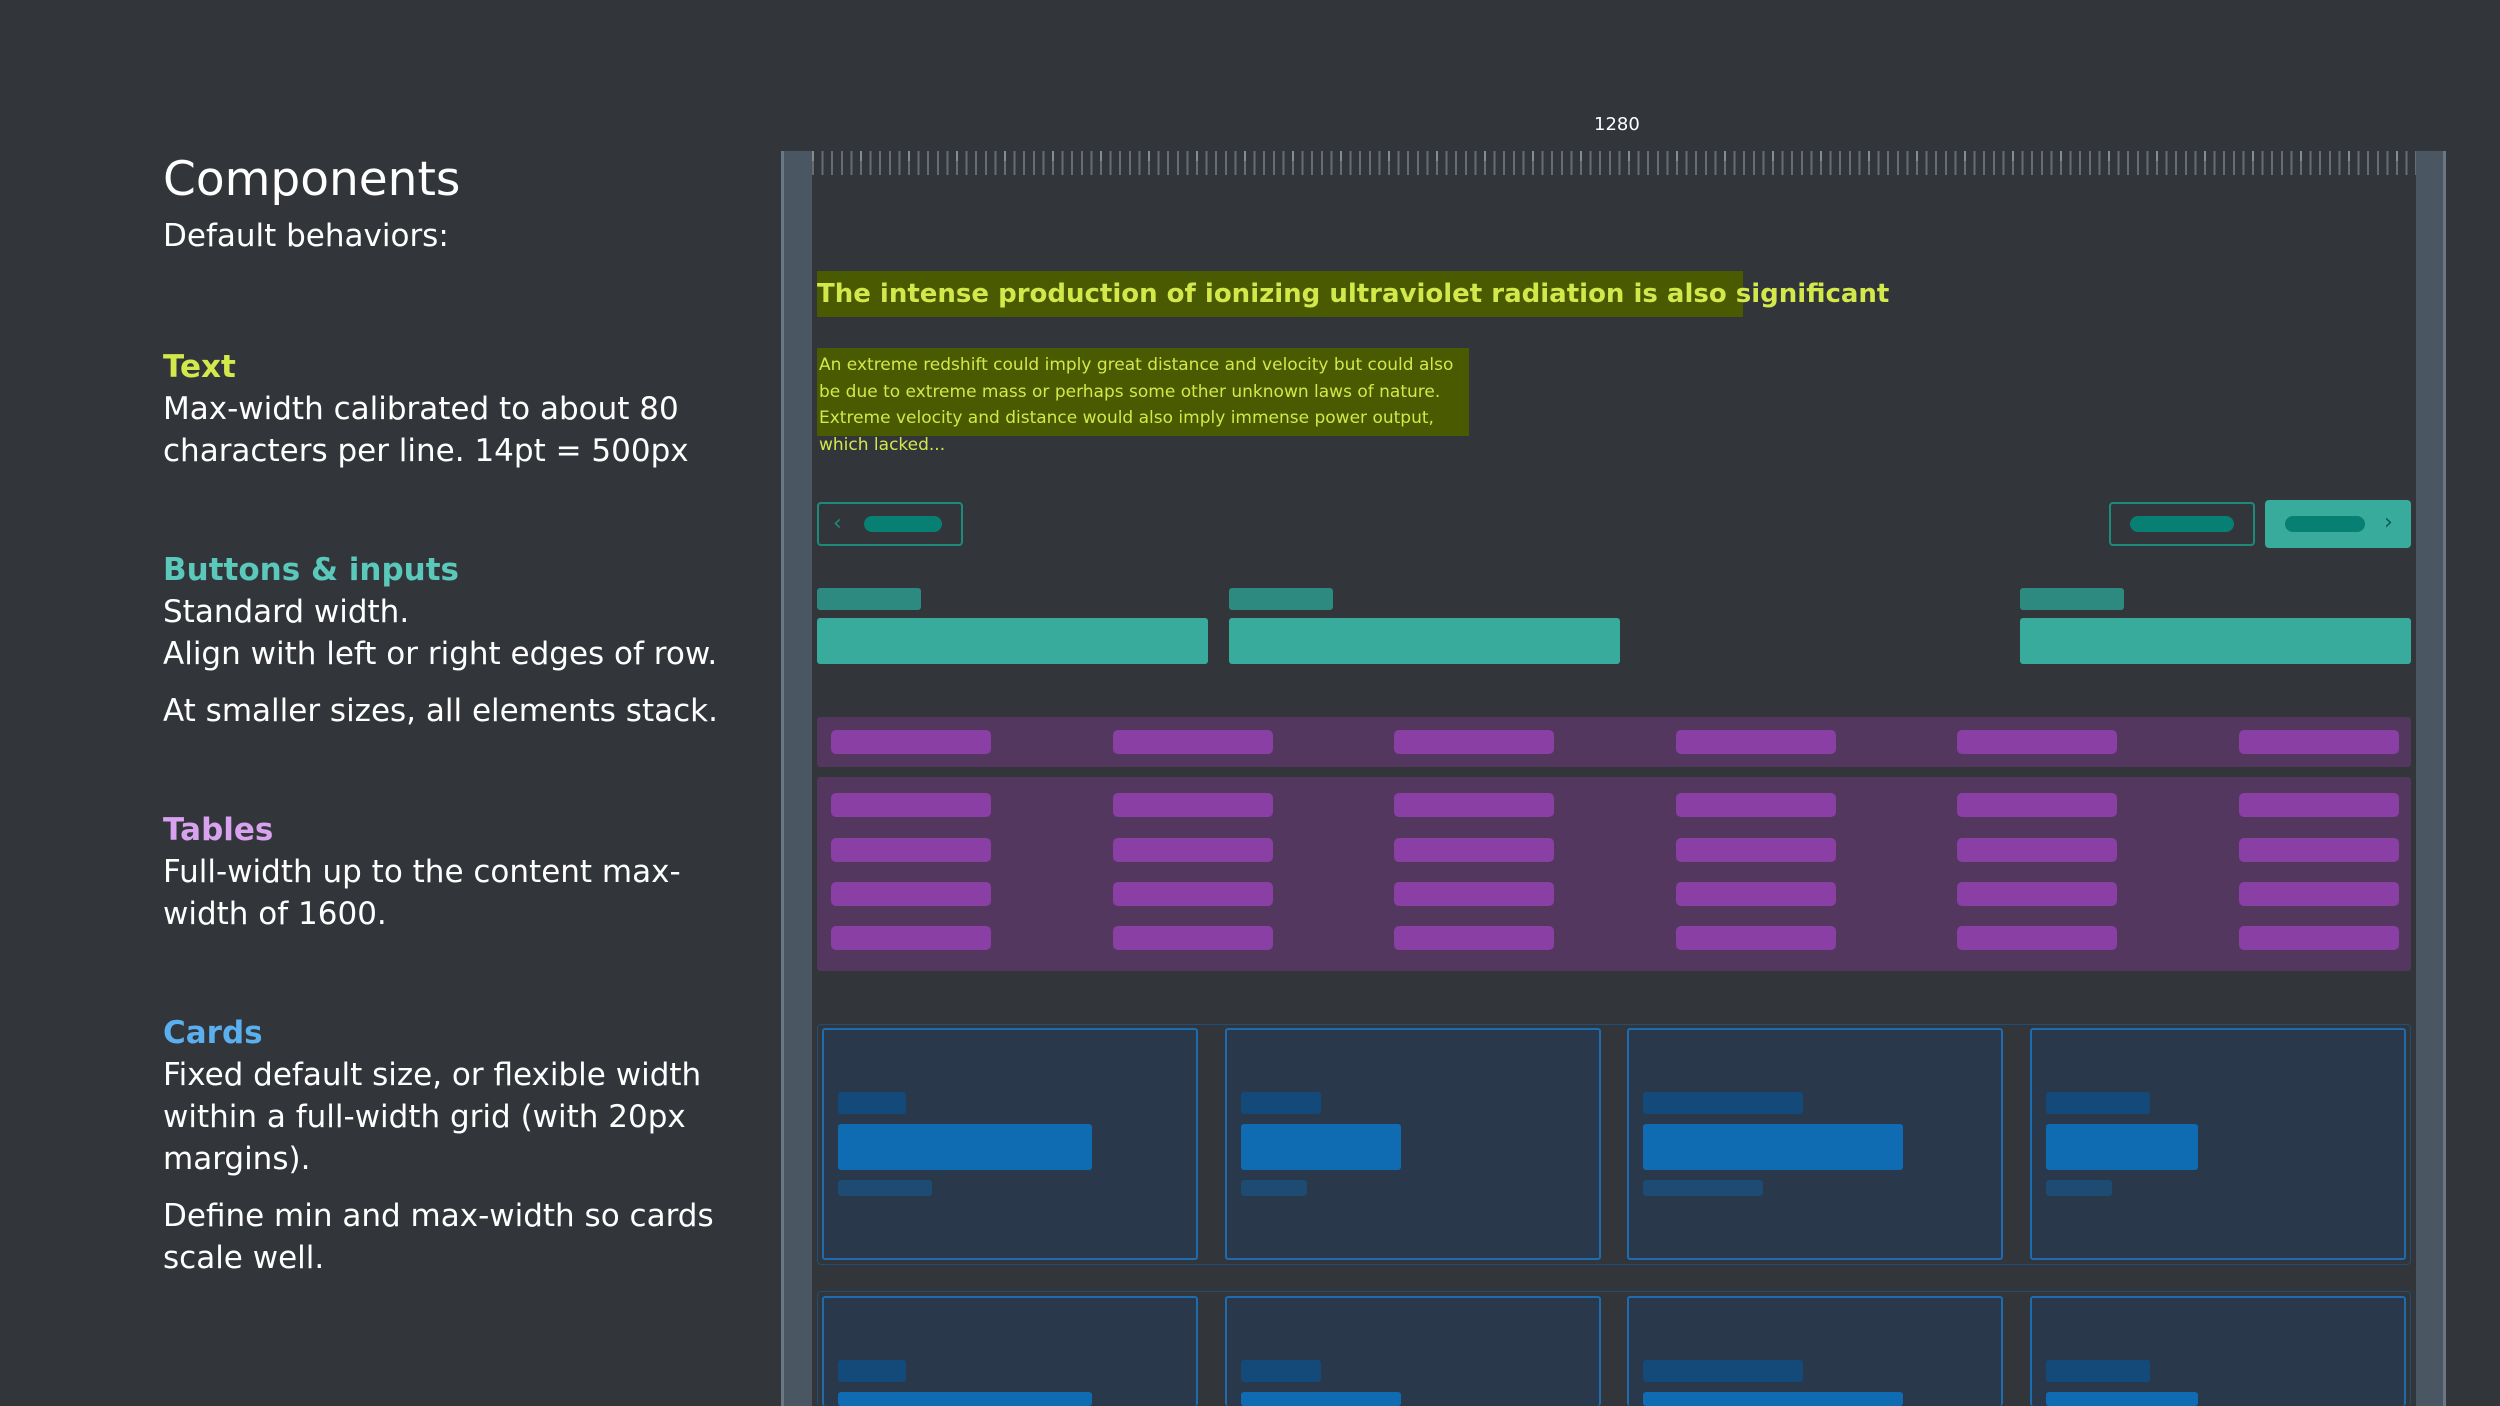 Image resolution: width=2500 pixels, height=1406 pixels. Describe the element at coordinates (837, 523) in the screenshot. I see `chevron-left-icon: ‹` at that location.